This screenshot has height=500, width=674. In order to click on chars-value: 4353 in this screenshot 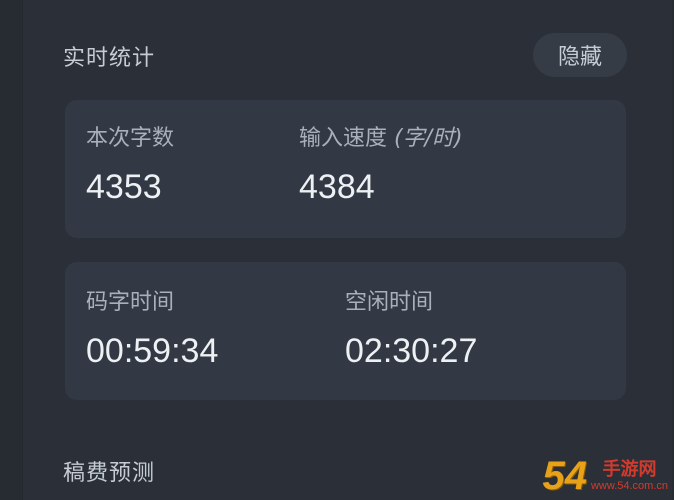, I will do `click(124, 187)`.